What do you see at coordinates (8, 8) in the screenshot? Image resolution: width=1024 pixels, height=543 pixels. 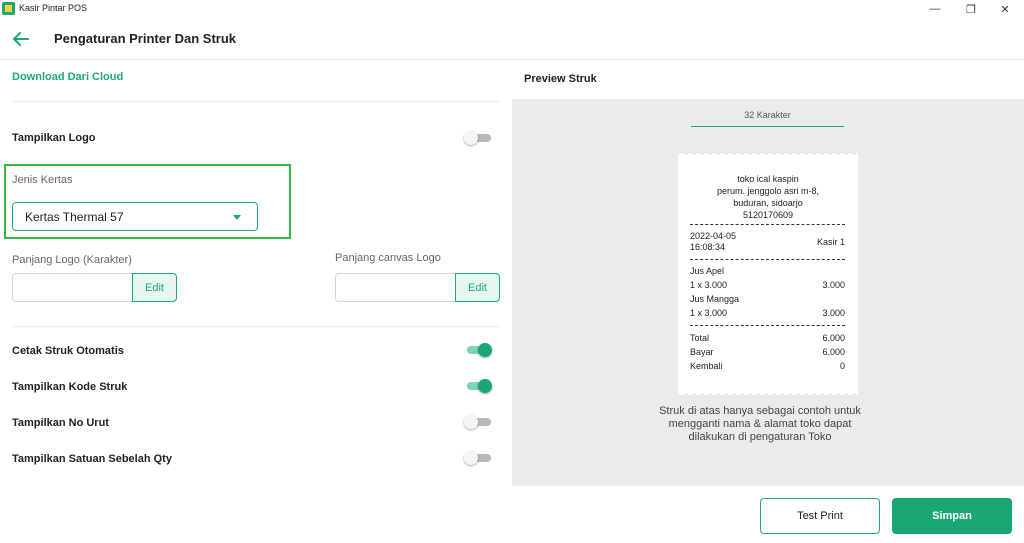 I see `kasir-pintar-app-icon` at bounding box center [8, 8].